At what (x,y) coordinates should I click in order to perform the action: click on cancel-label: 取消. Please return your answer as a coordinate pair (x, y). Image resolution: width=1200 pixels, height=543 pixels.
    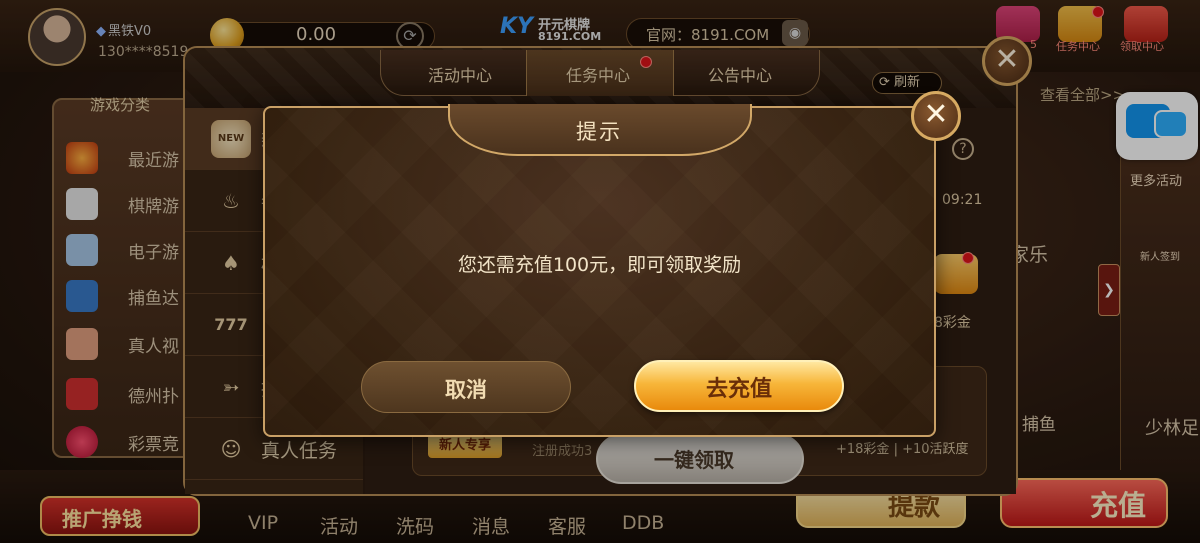
    Looking at the image, I should click on (466, 390).